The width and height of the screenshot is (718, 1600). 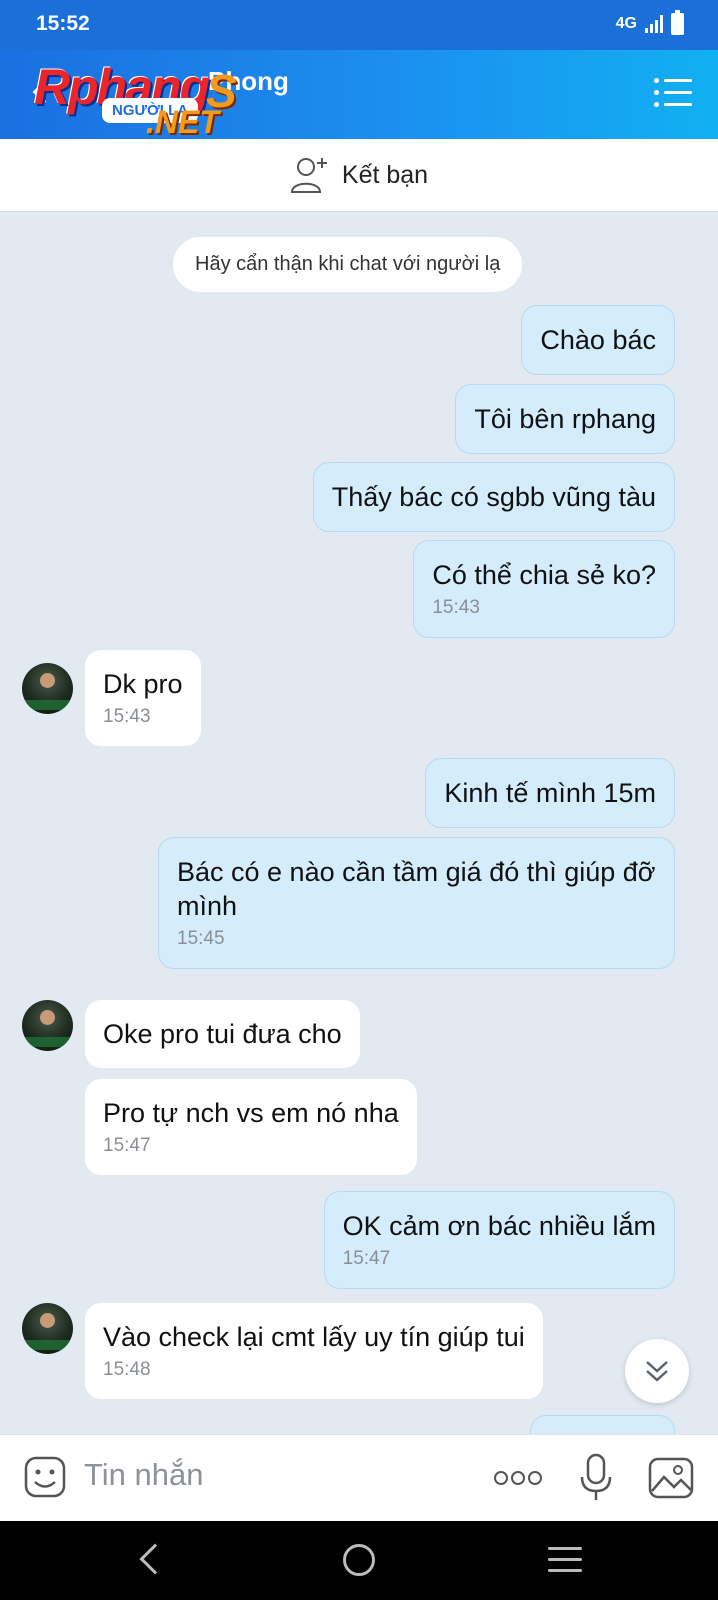 What do you see at coordinates (45, 1477) in the screenshot?
I see `sticker-icon` at bounding box center [45, 1477].